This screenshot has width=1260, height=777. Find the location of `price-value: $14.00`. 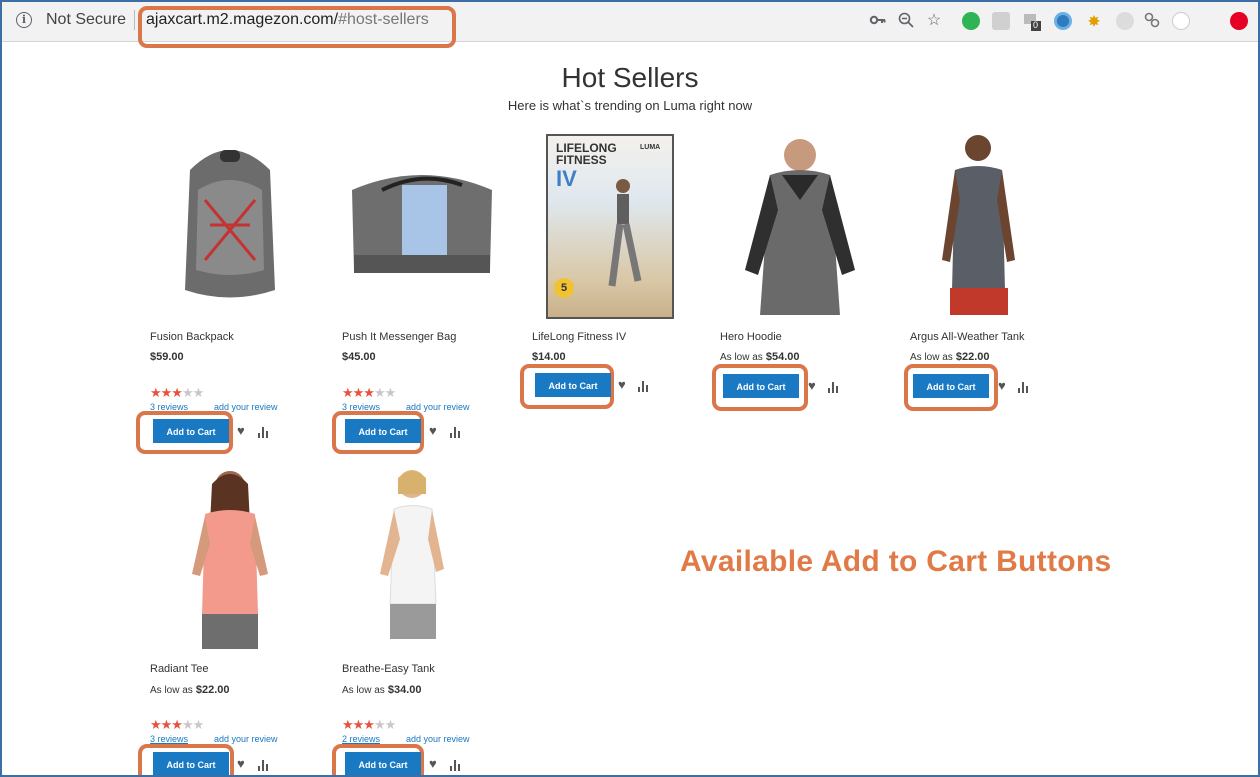

price-value: $14.00 is located at coordinates (549, 357).